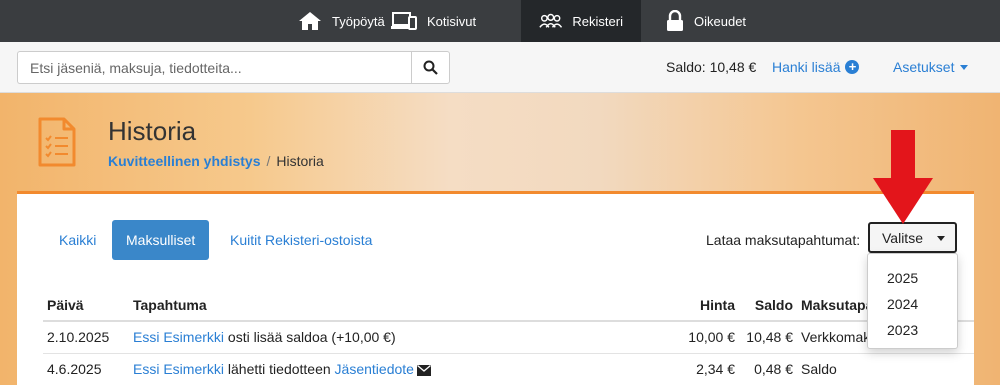 This screenshot has width=1000, height=385. I want to click on download-year-select: Valitse, so click(912, 237).